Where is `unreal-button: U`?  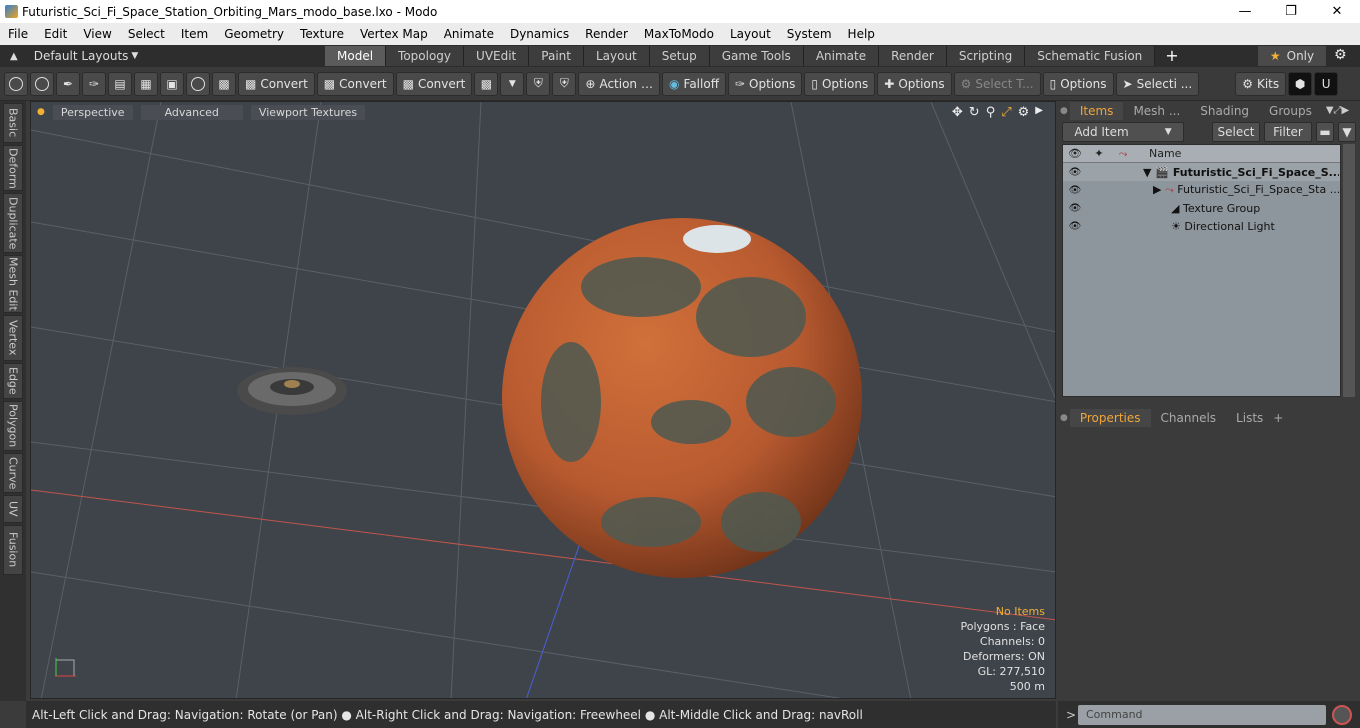 unreal-button: U is located at coordinates (1326, 83).